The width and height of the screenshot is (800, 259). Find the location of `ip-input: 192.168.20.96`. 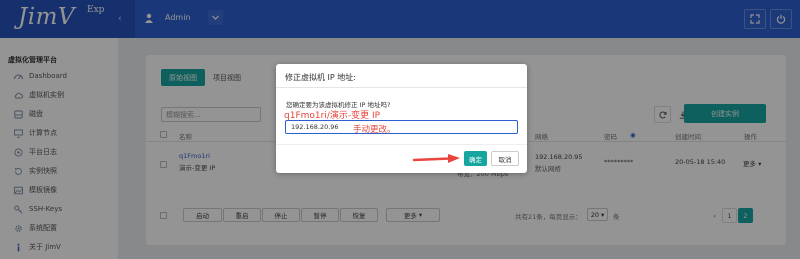

ip-input: 192.168.20.96 is located at coordinates (401, 127).